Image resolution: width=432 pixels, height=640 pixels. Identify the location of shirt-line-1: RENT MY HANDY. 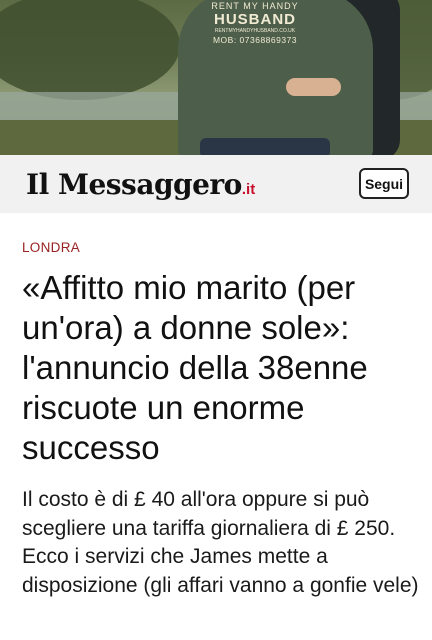
(255, 6).